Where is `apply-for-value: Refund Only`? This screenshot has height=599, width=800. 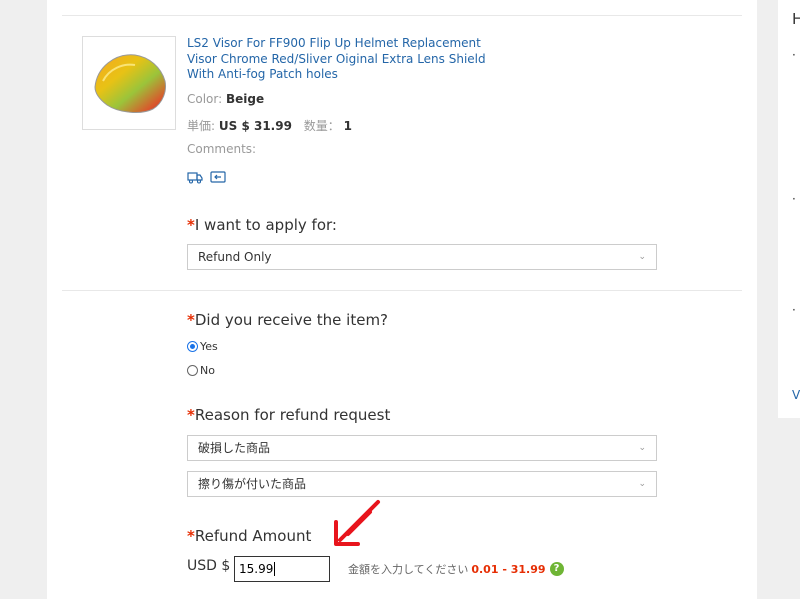 apply-for-value: Refund Only is located at coordinates (235, 257).